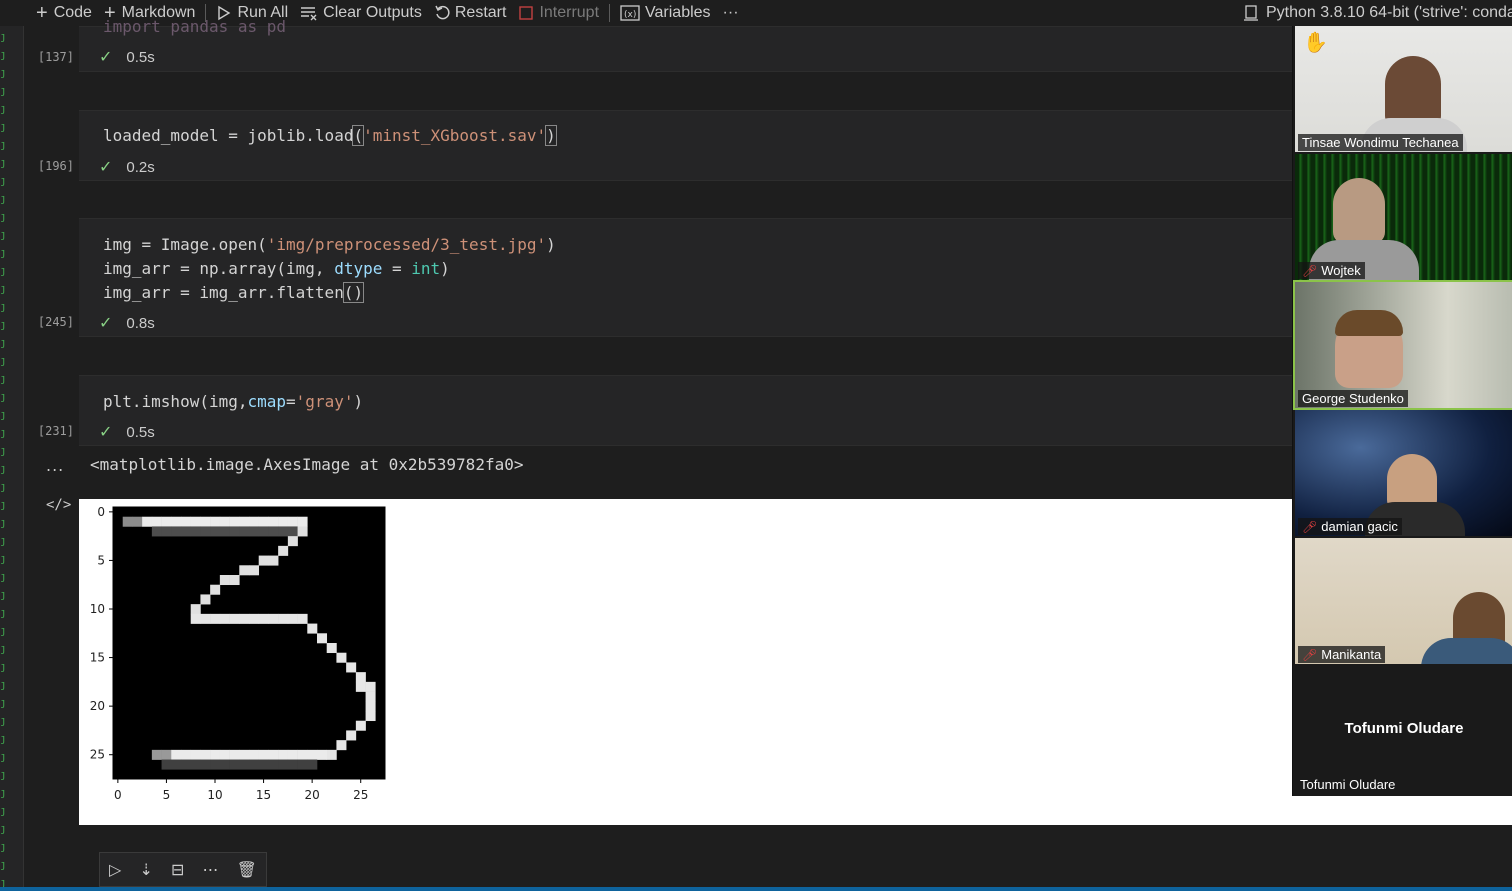  Describe the element at coordinates (106, 323) in the screenshot. I see `check-icon: ✓` at that location.